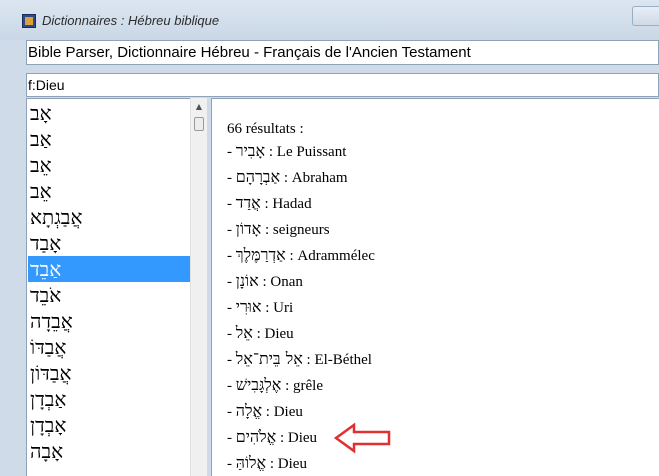 The height and width of the screenshot is (476, 659). Describe the element at coordinates (269, 358) in the screenshot. I see `result-hebrew-word: אֵל בֵּית־אֵל` at that location.